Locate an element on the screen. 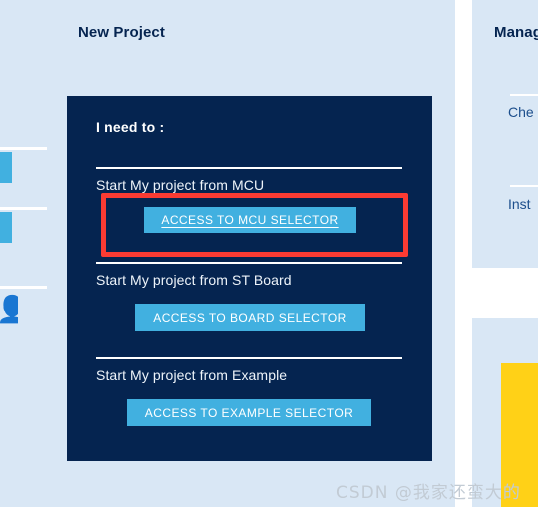  separator-mcu is located at coordinates (249, 168).